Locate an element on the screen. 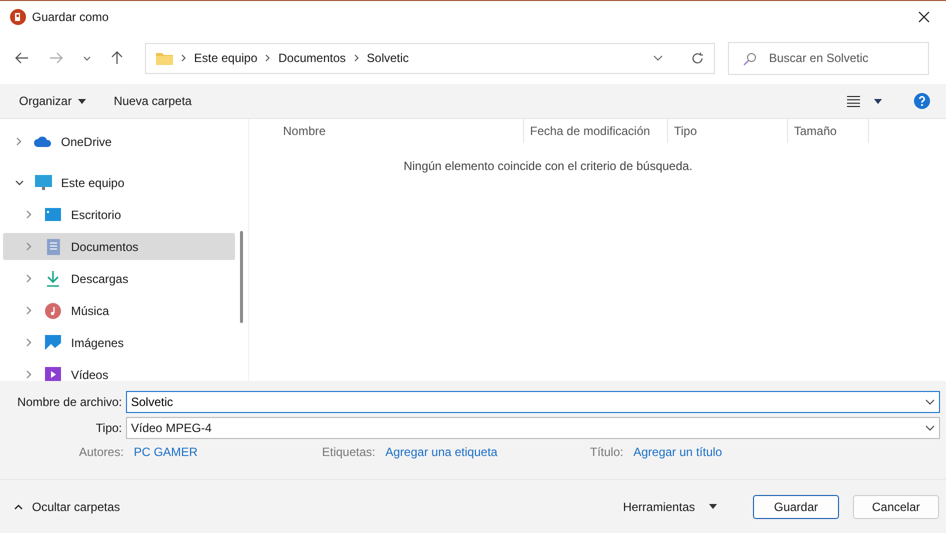  column-header: Nombre is located at coordinates (386, 131).